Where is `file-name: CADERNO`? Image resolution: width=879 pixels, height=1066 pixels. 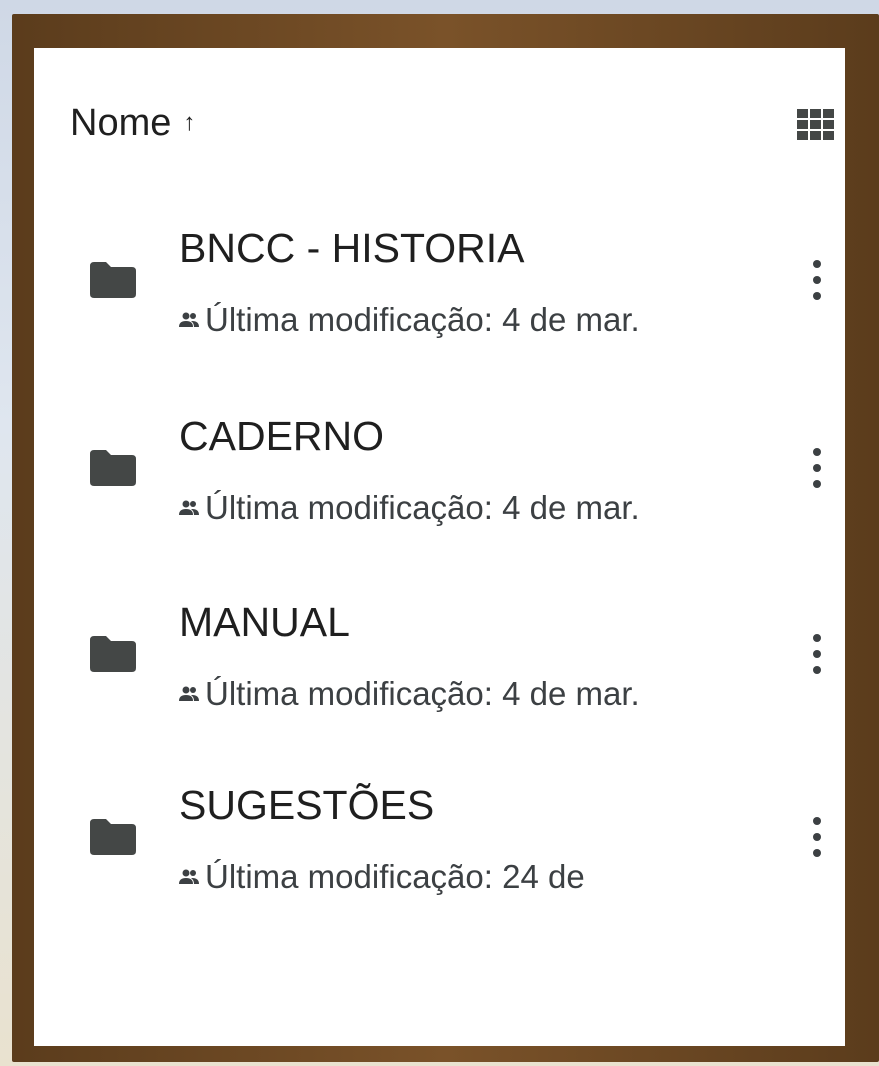
file-name: CADERNO is located at coordinates (282, 436).